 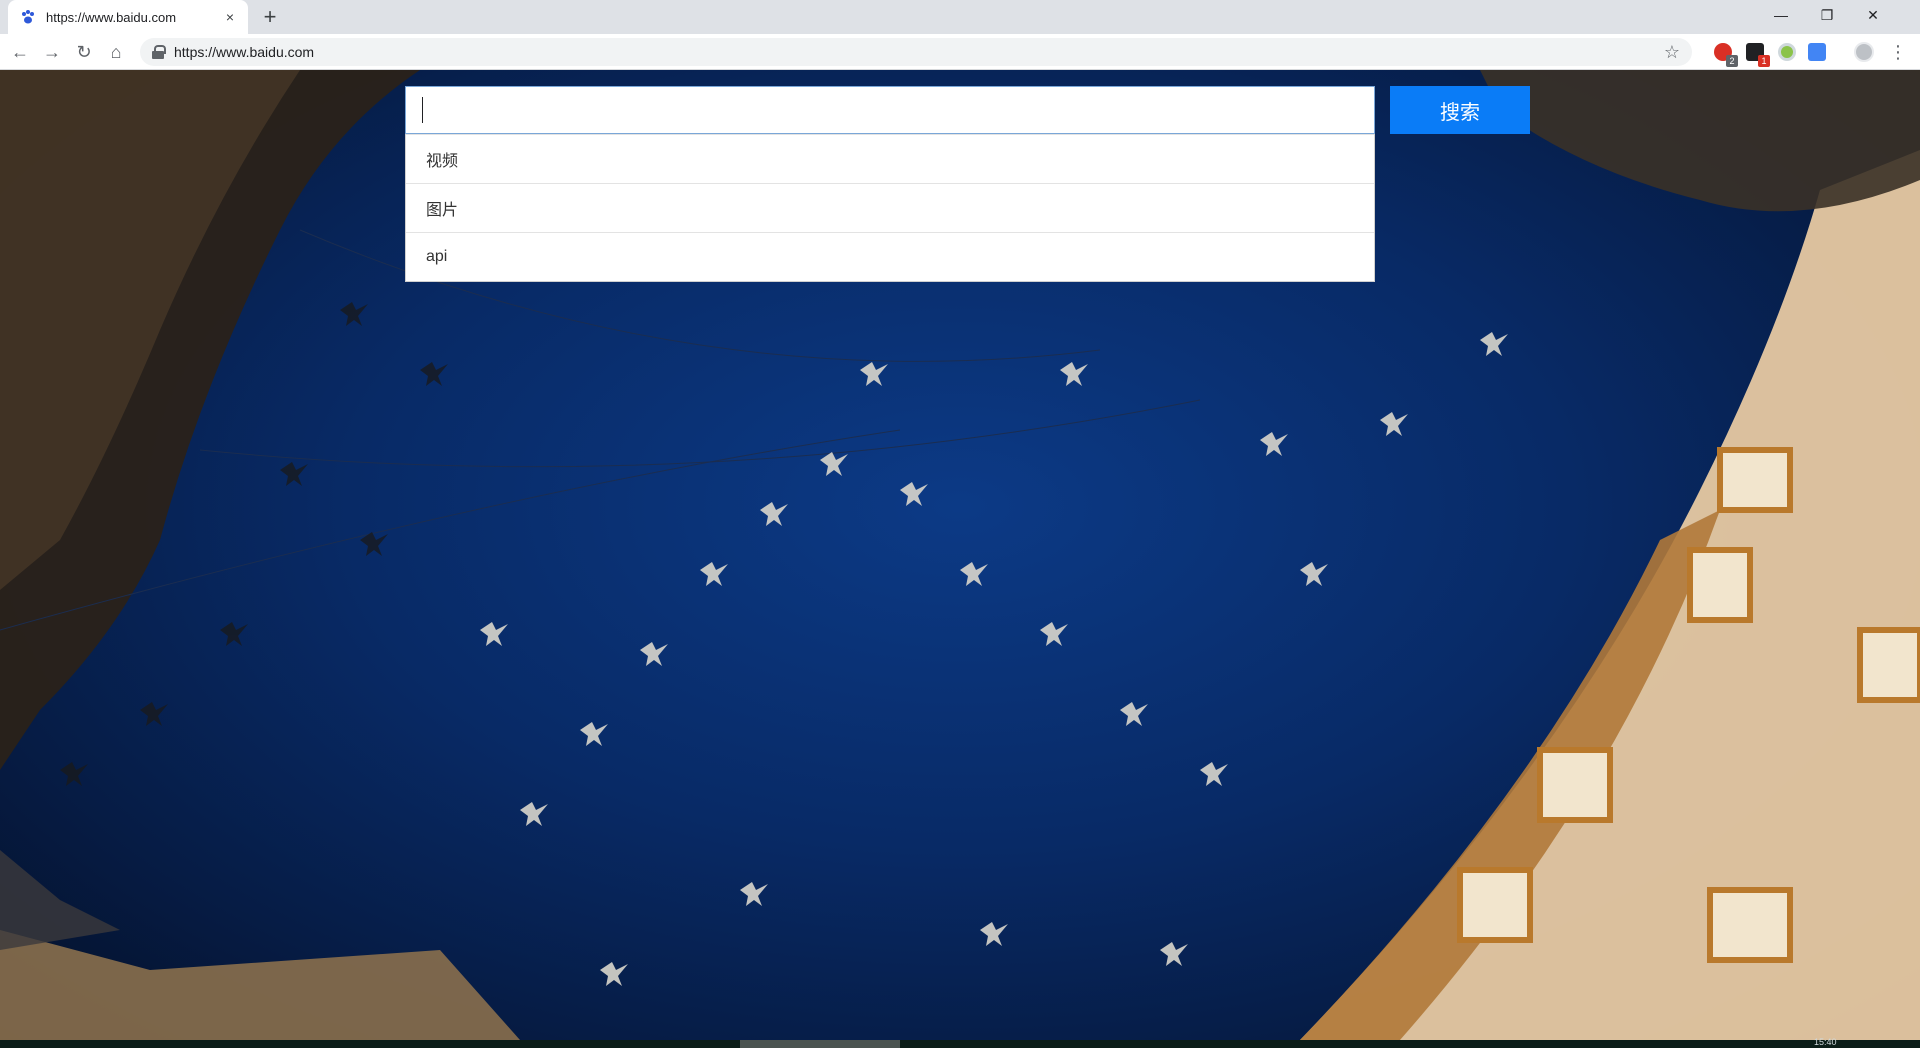 What do you see at coordinates (1827, 15) in the screenshot?
I see `restore-window-button: ❐` at bounding box center [1827, 15].